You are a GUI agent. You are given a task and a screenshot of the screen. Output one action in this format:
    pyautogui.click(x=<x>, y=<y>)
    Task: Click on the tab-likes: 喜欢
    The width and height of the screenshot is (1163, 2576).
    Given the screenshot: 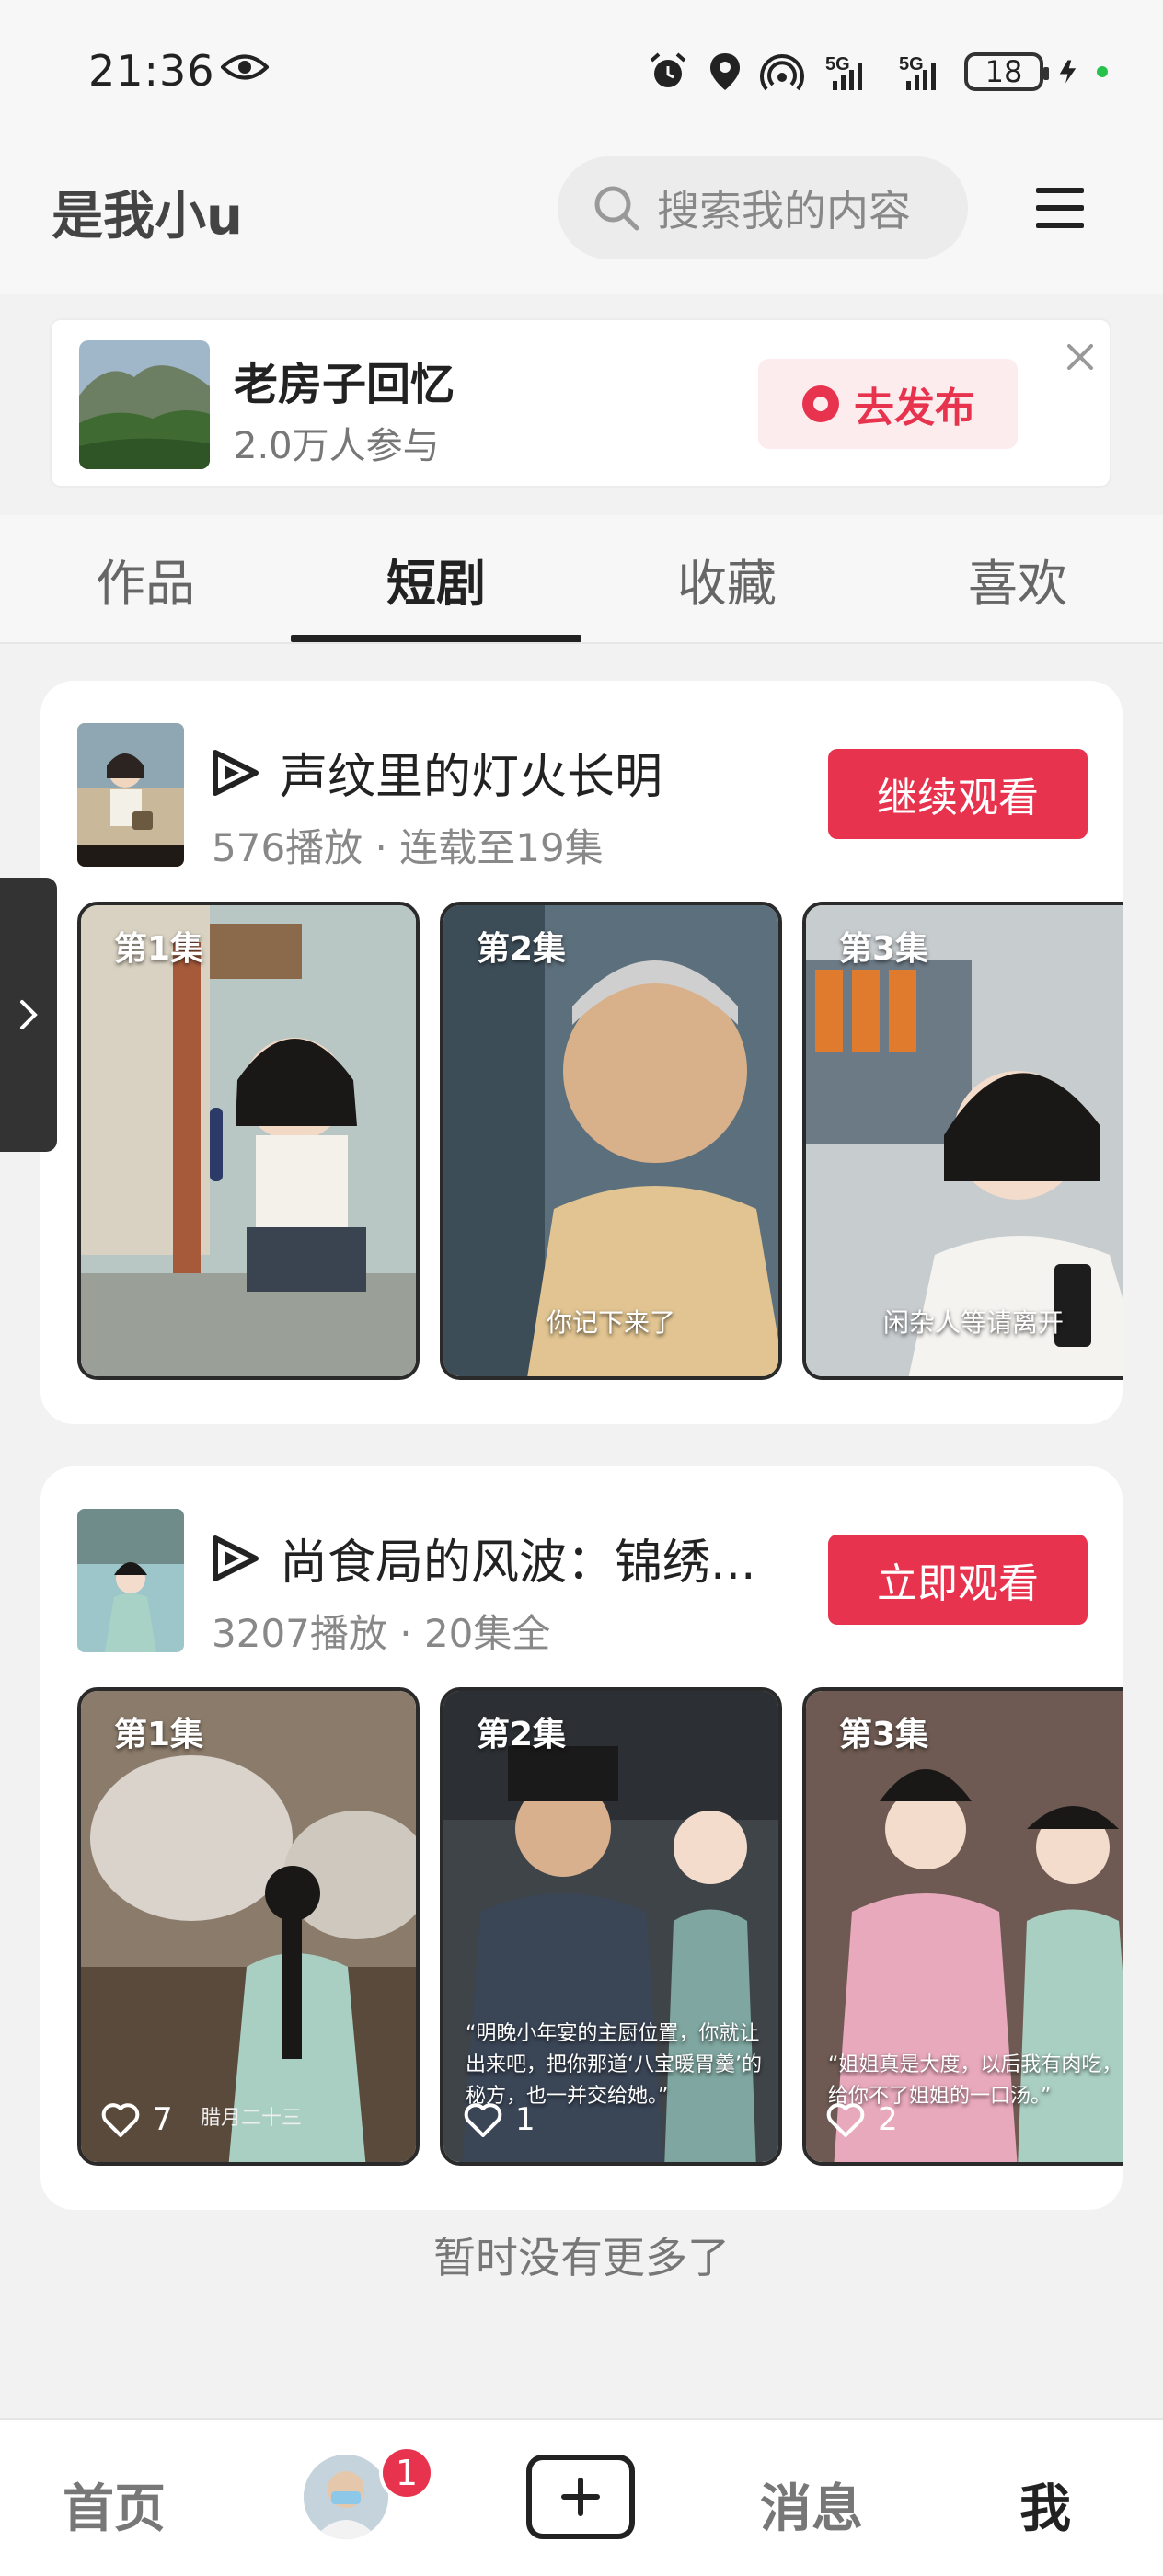 What is the action you would take?
    pyautogui.click(x=1017, y=579)
    